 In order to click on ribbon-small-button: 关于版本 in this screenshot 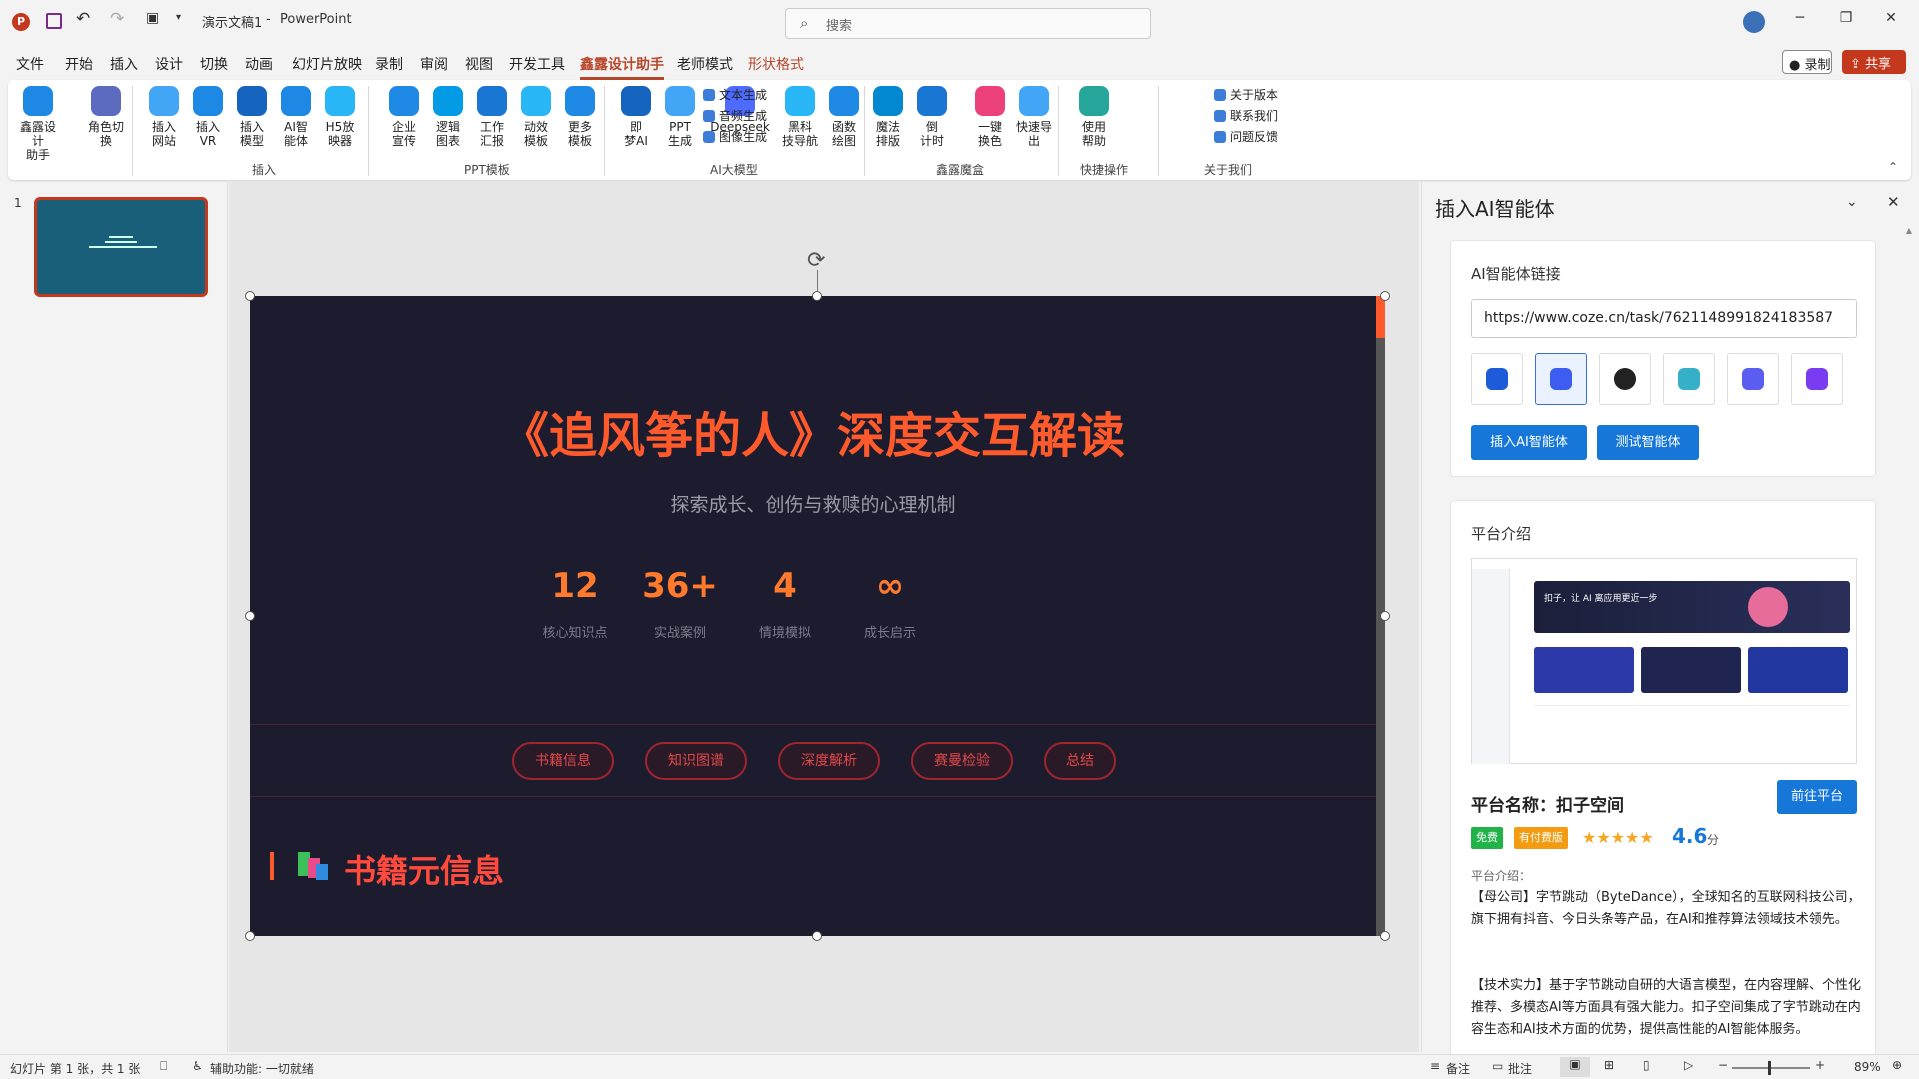, I will do `click(1246, 94)`.